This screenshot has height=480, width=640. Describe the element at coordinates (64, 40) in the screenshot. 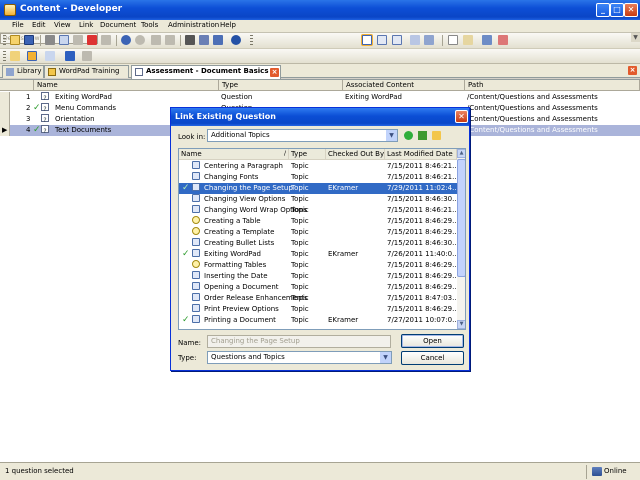

I see `copy-icon` at that location.